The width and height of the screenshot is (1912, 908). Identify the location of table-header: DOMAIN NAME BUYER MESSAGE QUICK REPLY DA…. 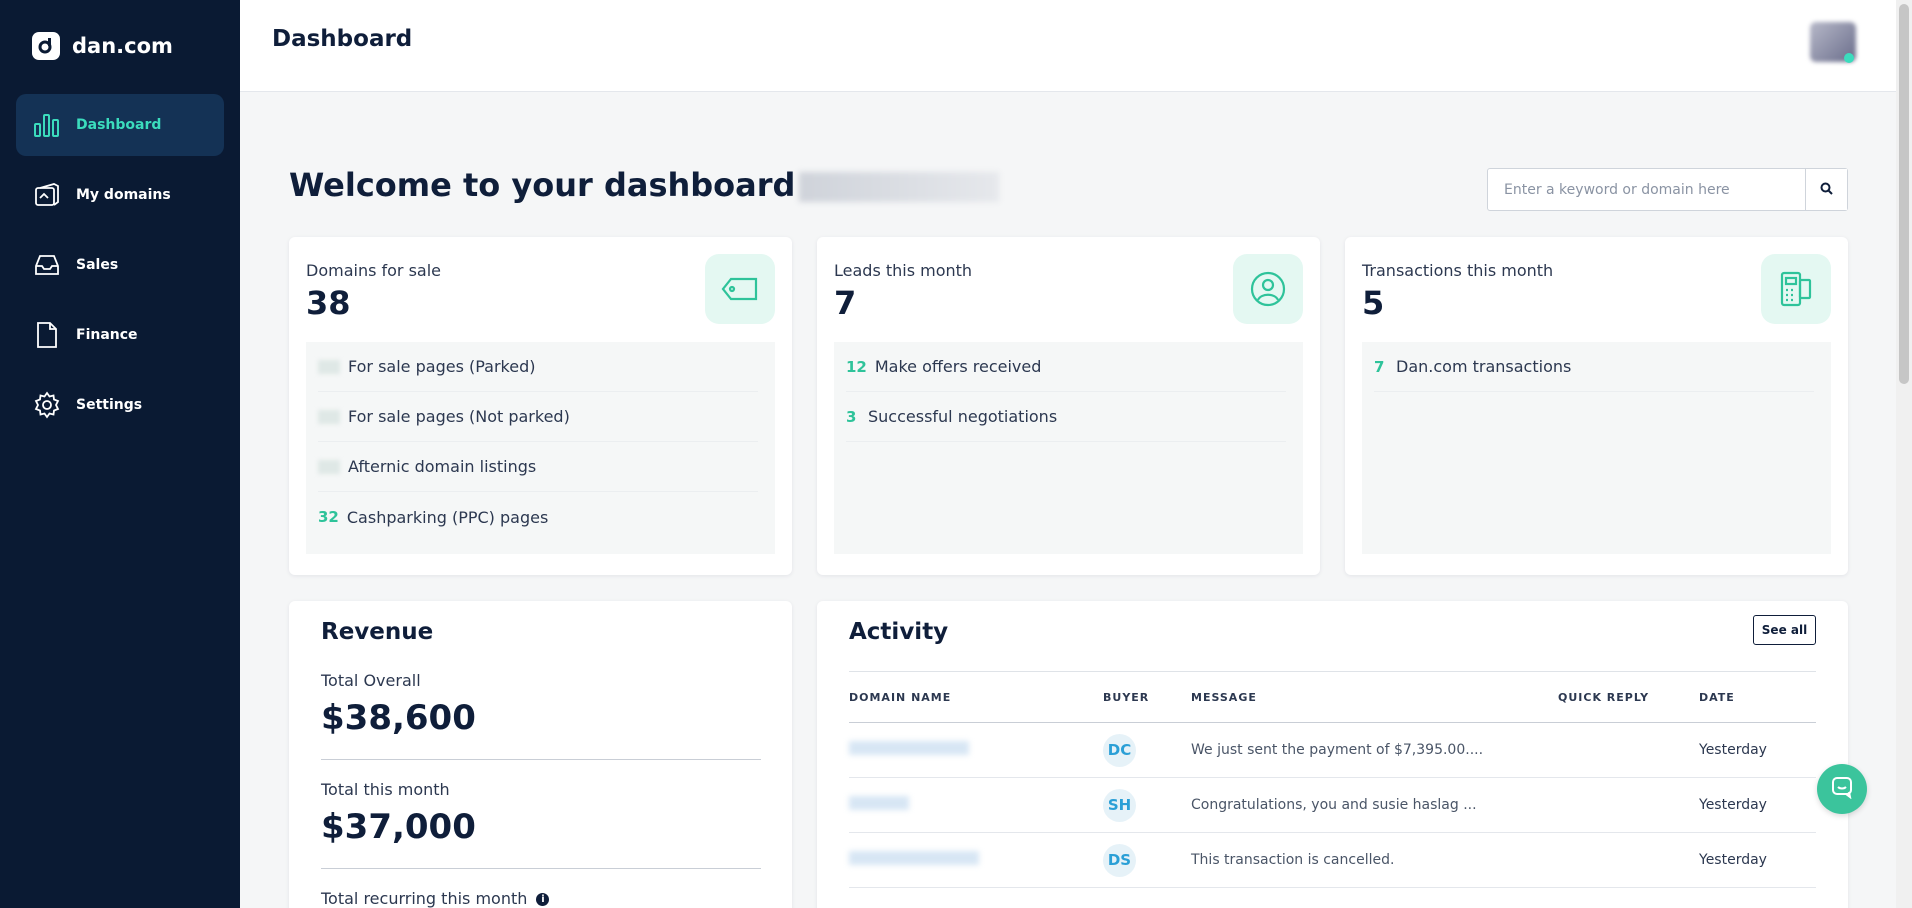
(1332, 697).